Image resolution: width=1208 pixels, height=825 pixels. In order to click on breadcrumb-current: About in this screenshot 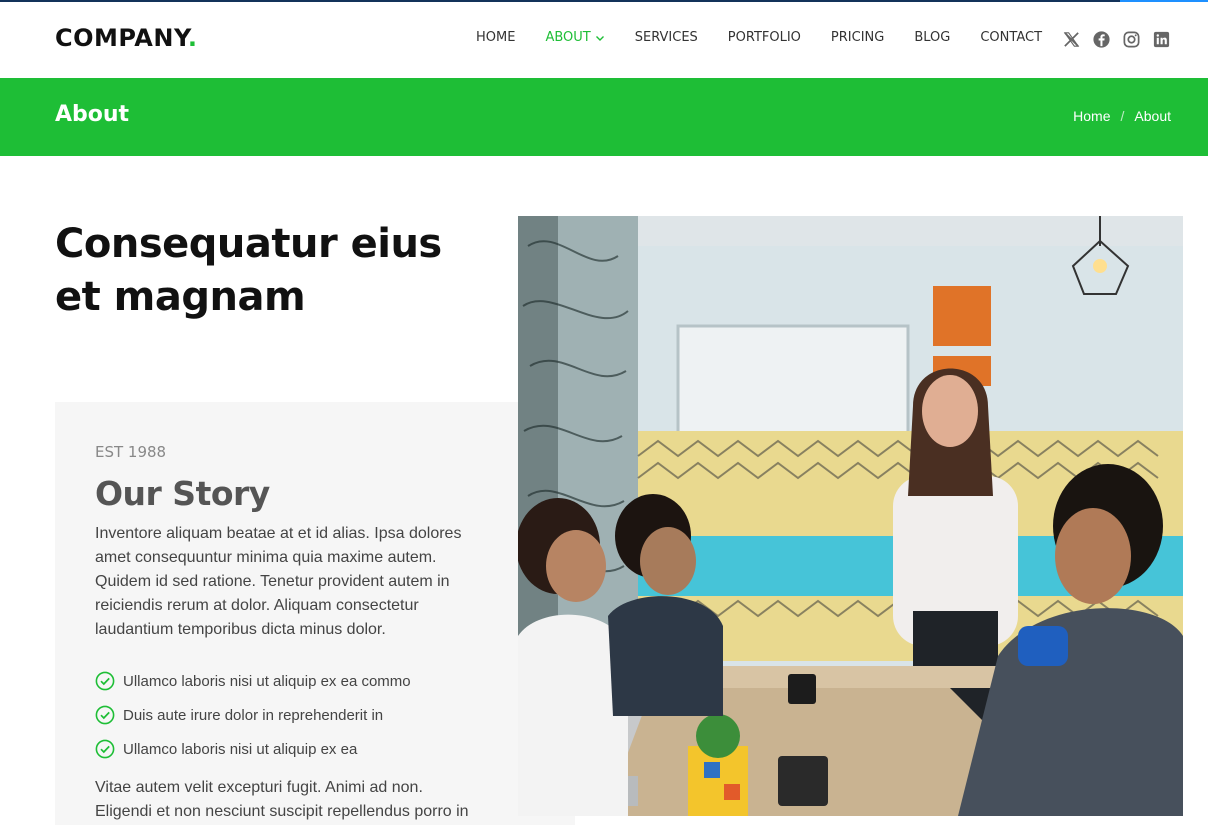, I will do `click(1152, 116)`.